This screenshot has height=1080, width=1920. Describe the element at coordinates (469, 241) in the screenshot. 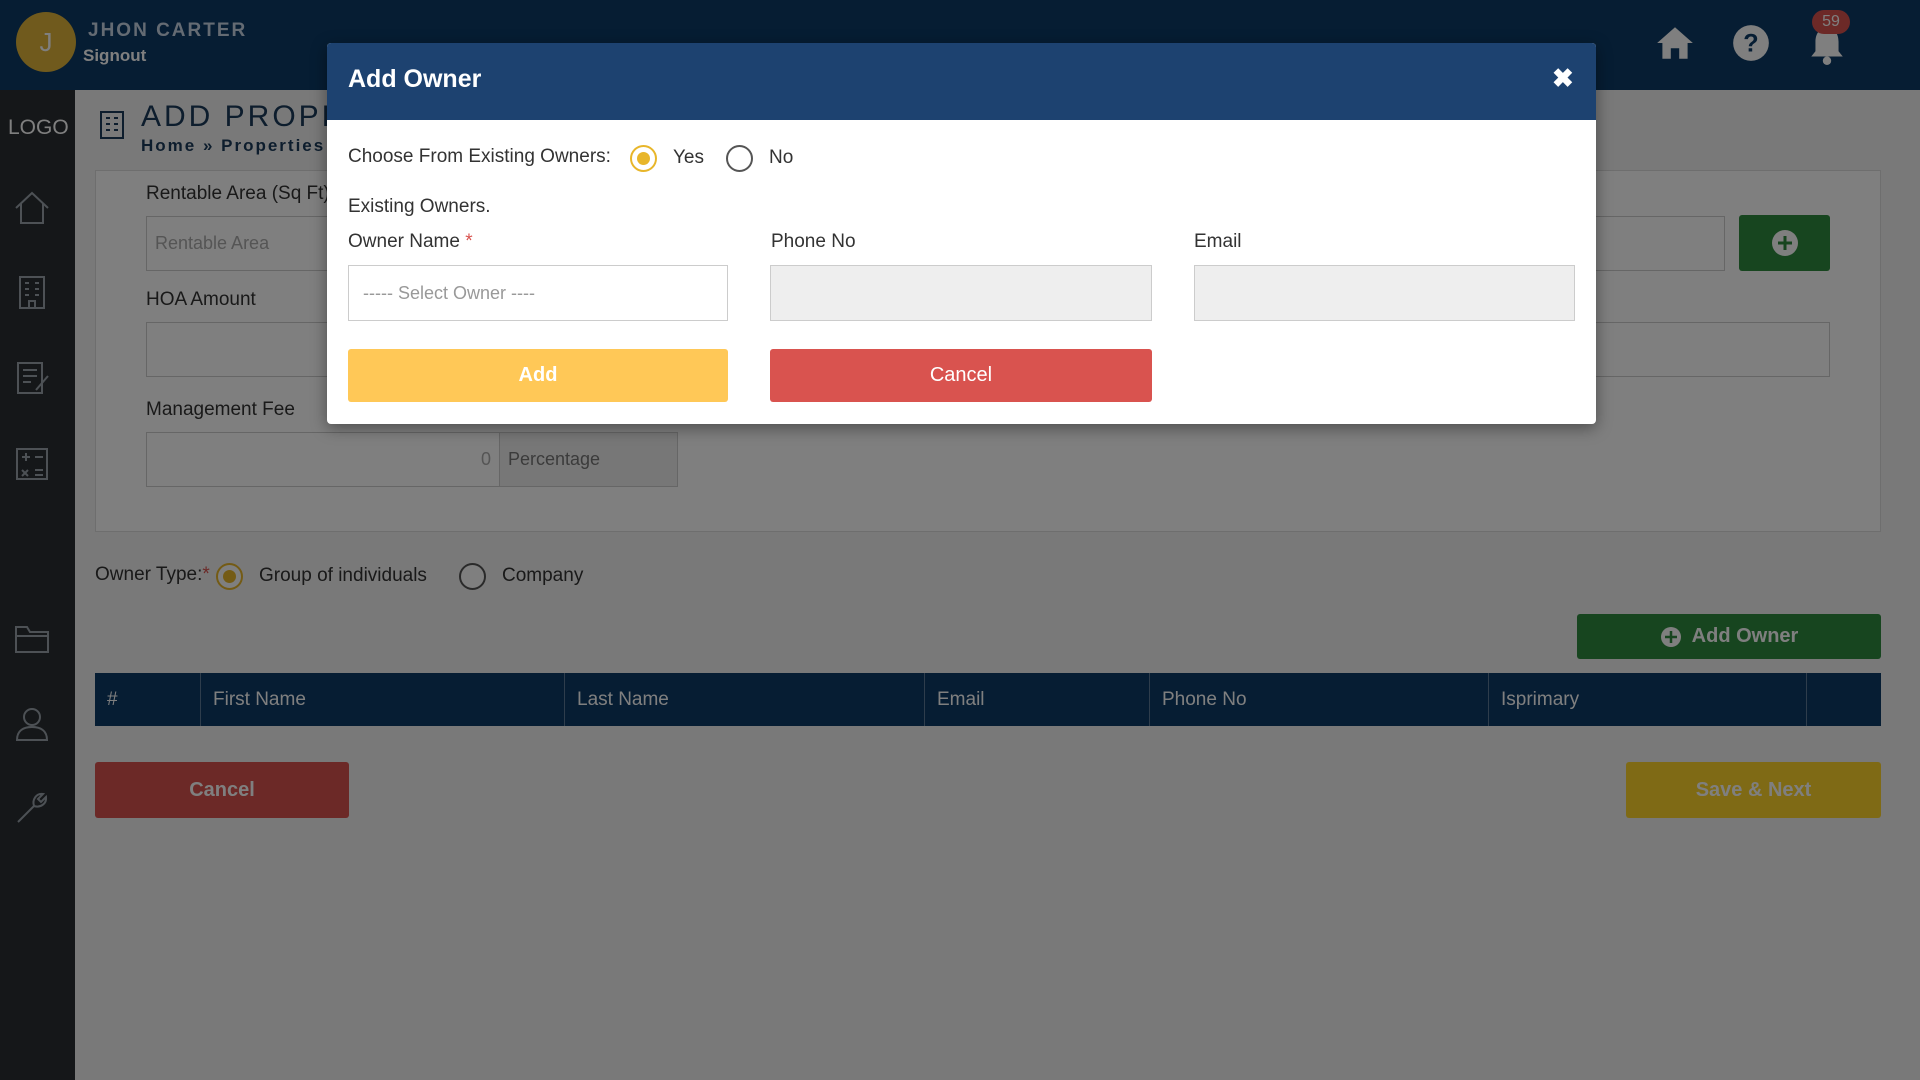

I see `required-mark: *` at that location.